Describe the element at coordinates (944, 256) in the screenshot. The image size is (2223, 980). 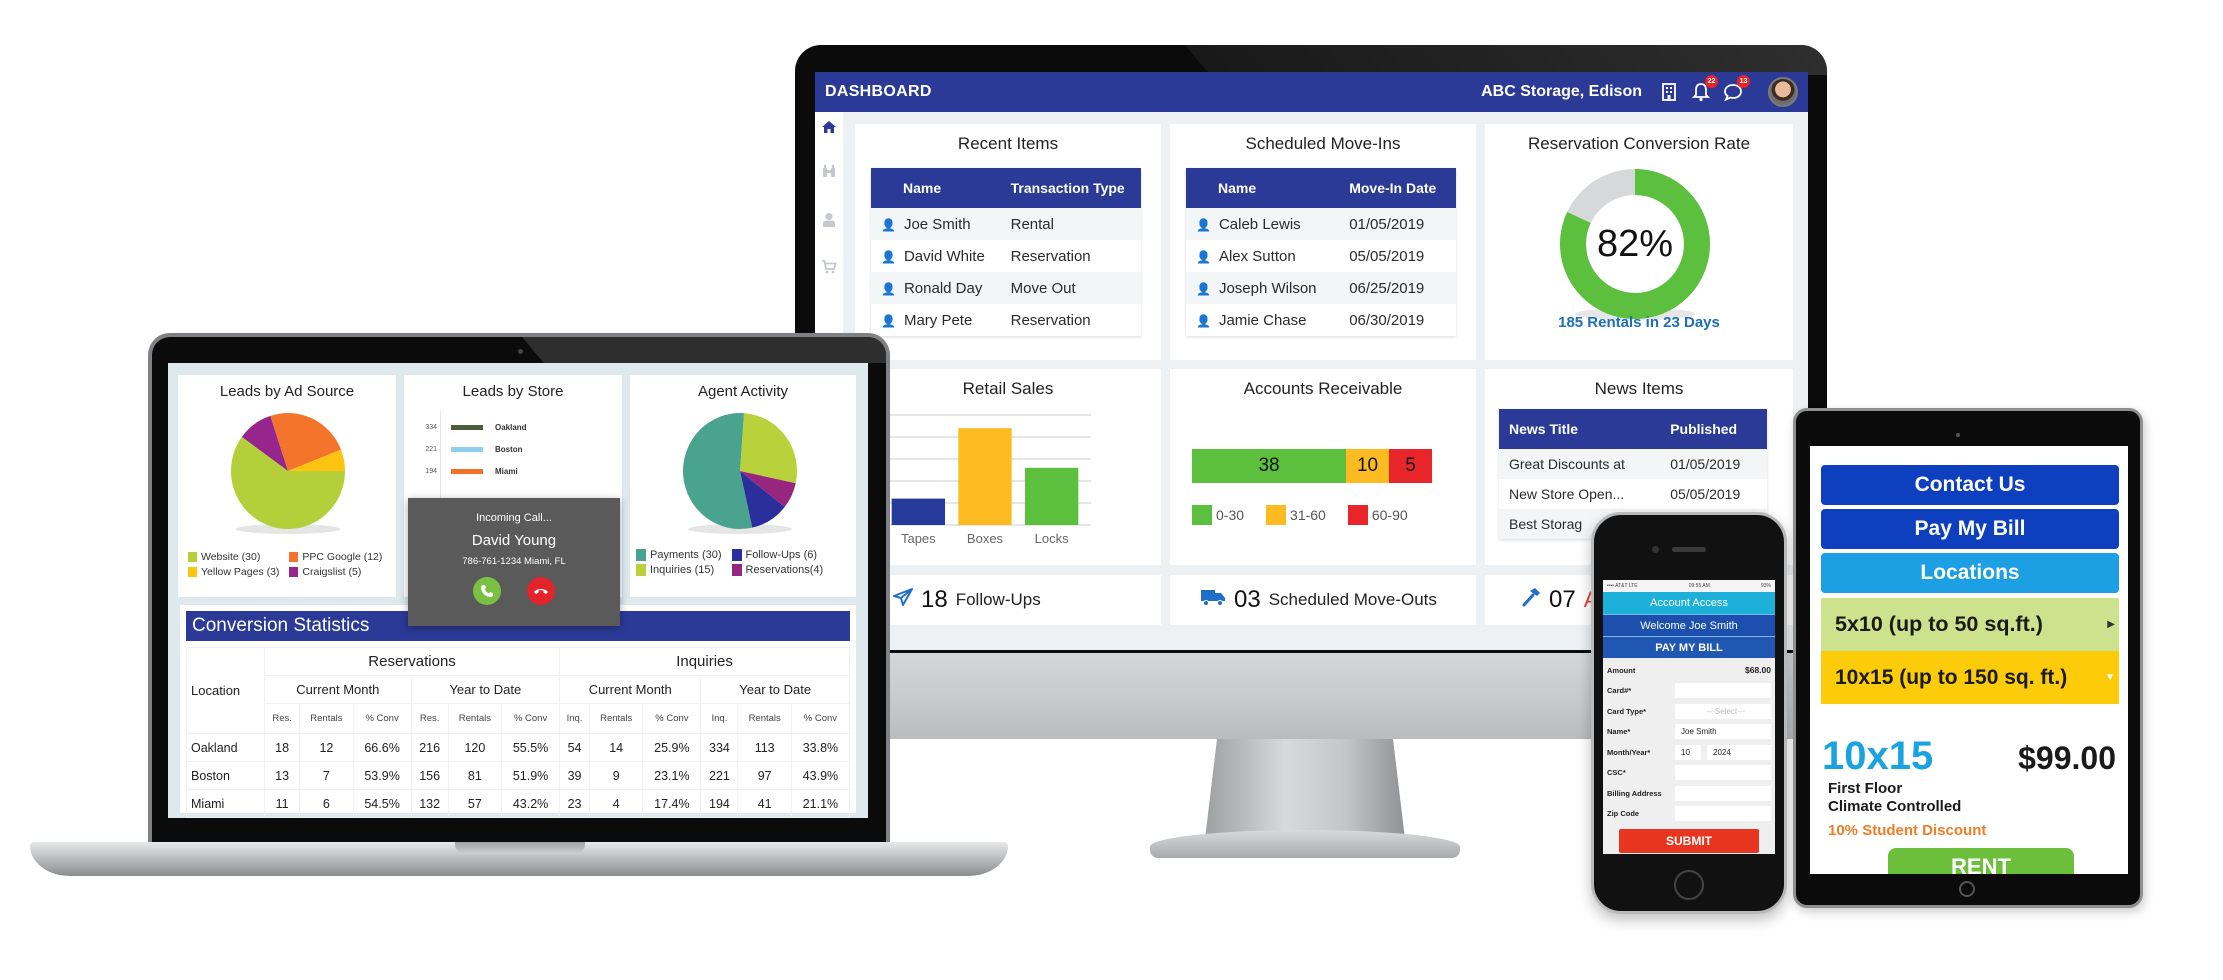
I see `cell-text: David White` at that location.